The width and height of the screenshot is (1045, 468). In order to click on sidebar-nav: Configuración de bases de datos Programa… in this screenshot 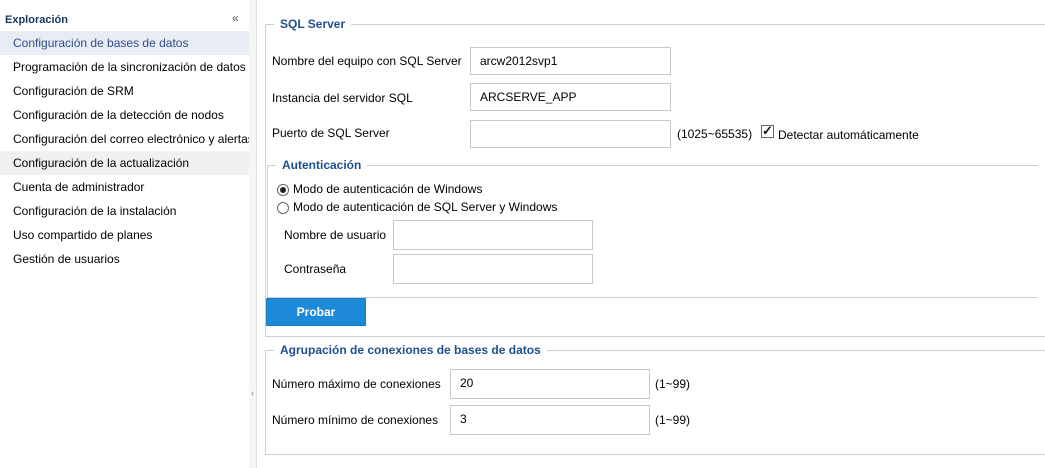, I will do `click(124, 151)`.